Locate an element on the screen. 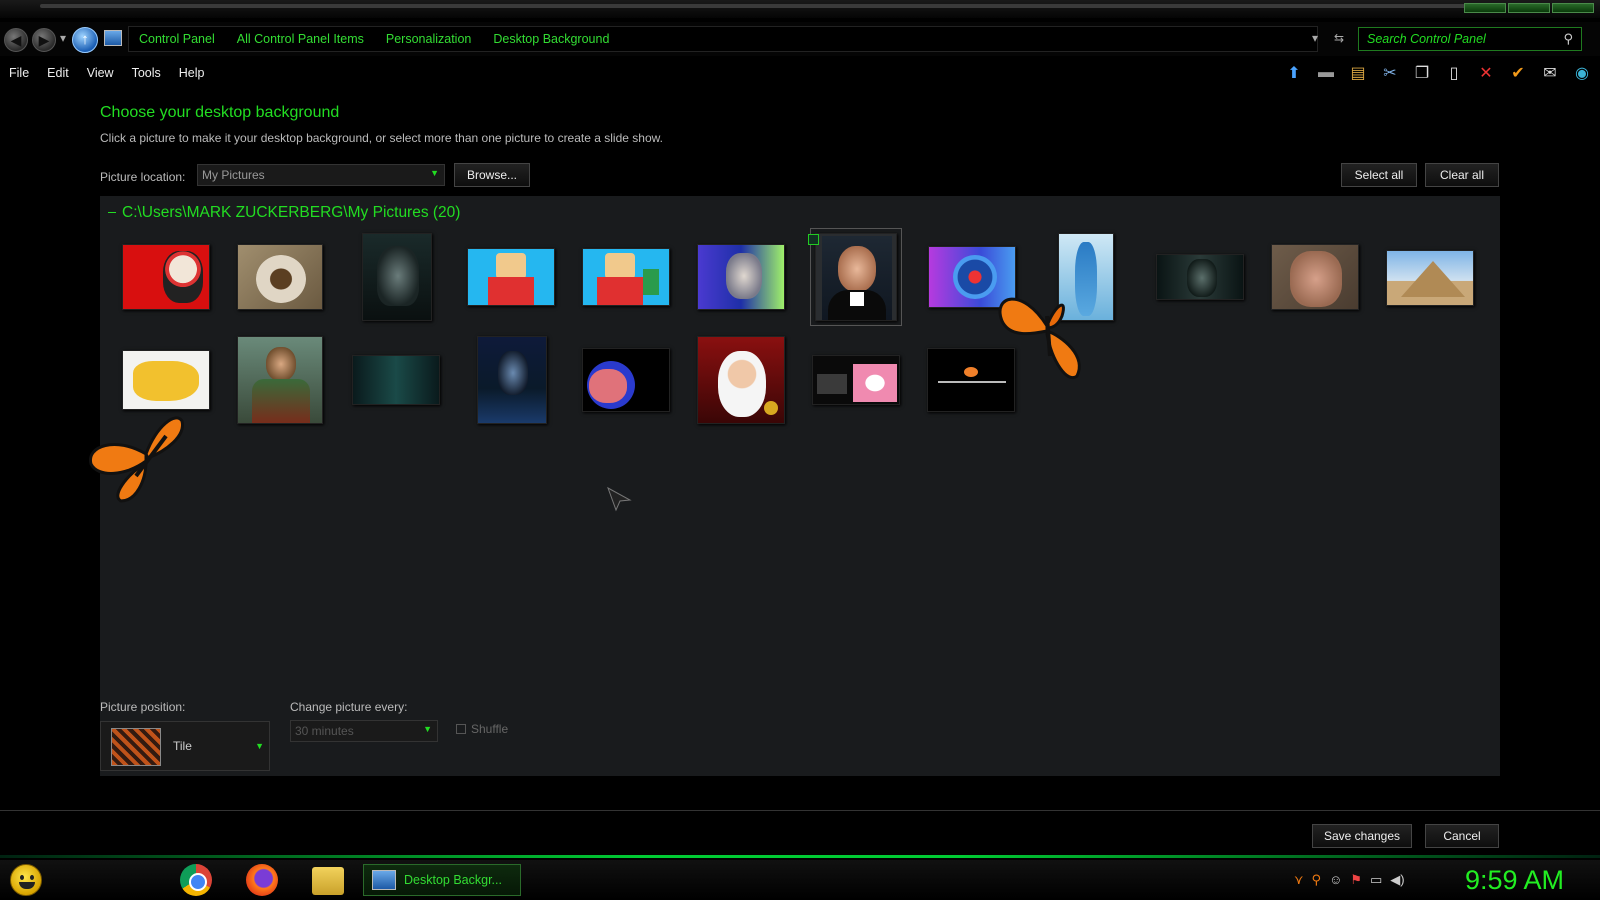 This screenshot has height=900, width=1600. drive-icon: ▬ is located at coordinates (1326, 73).